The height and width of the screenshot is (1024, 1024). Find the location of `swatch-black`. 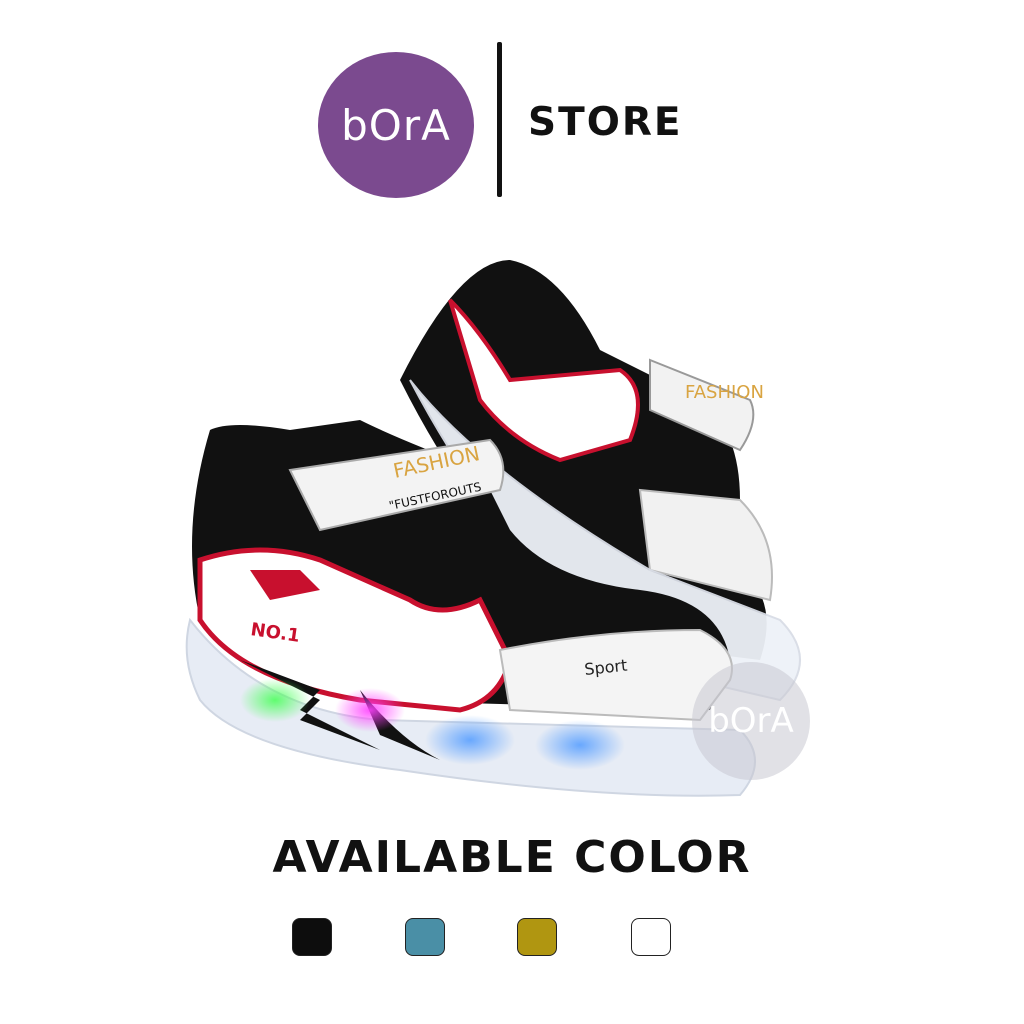

swatch-black is located at coordinates (312, 937).